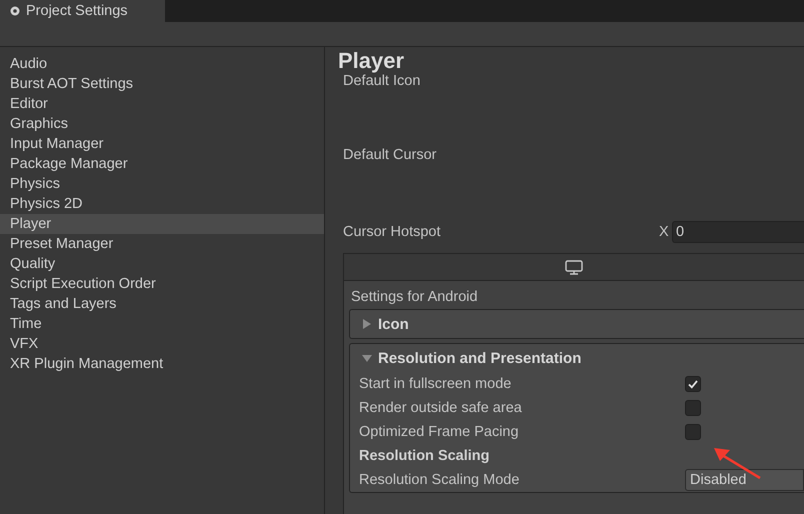 Image resolution: width=804 pixels, height=514 pixels. Describe the element at coordinates (162, 284) in the screenshot. I see `sidebar-item: Script Execution Order` at that location.